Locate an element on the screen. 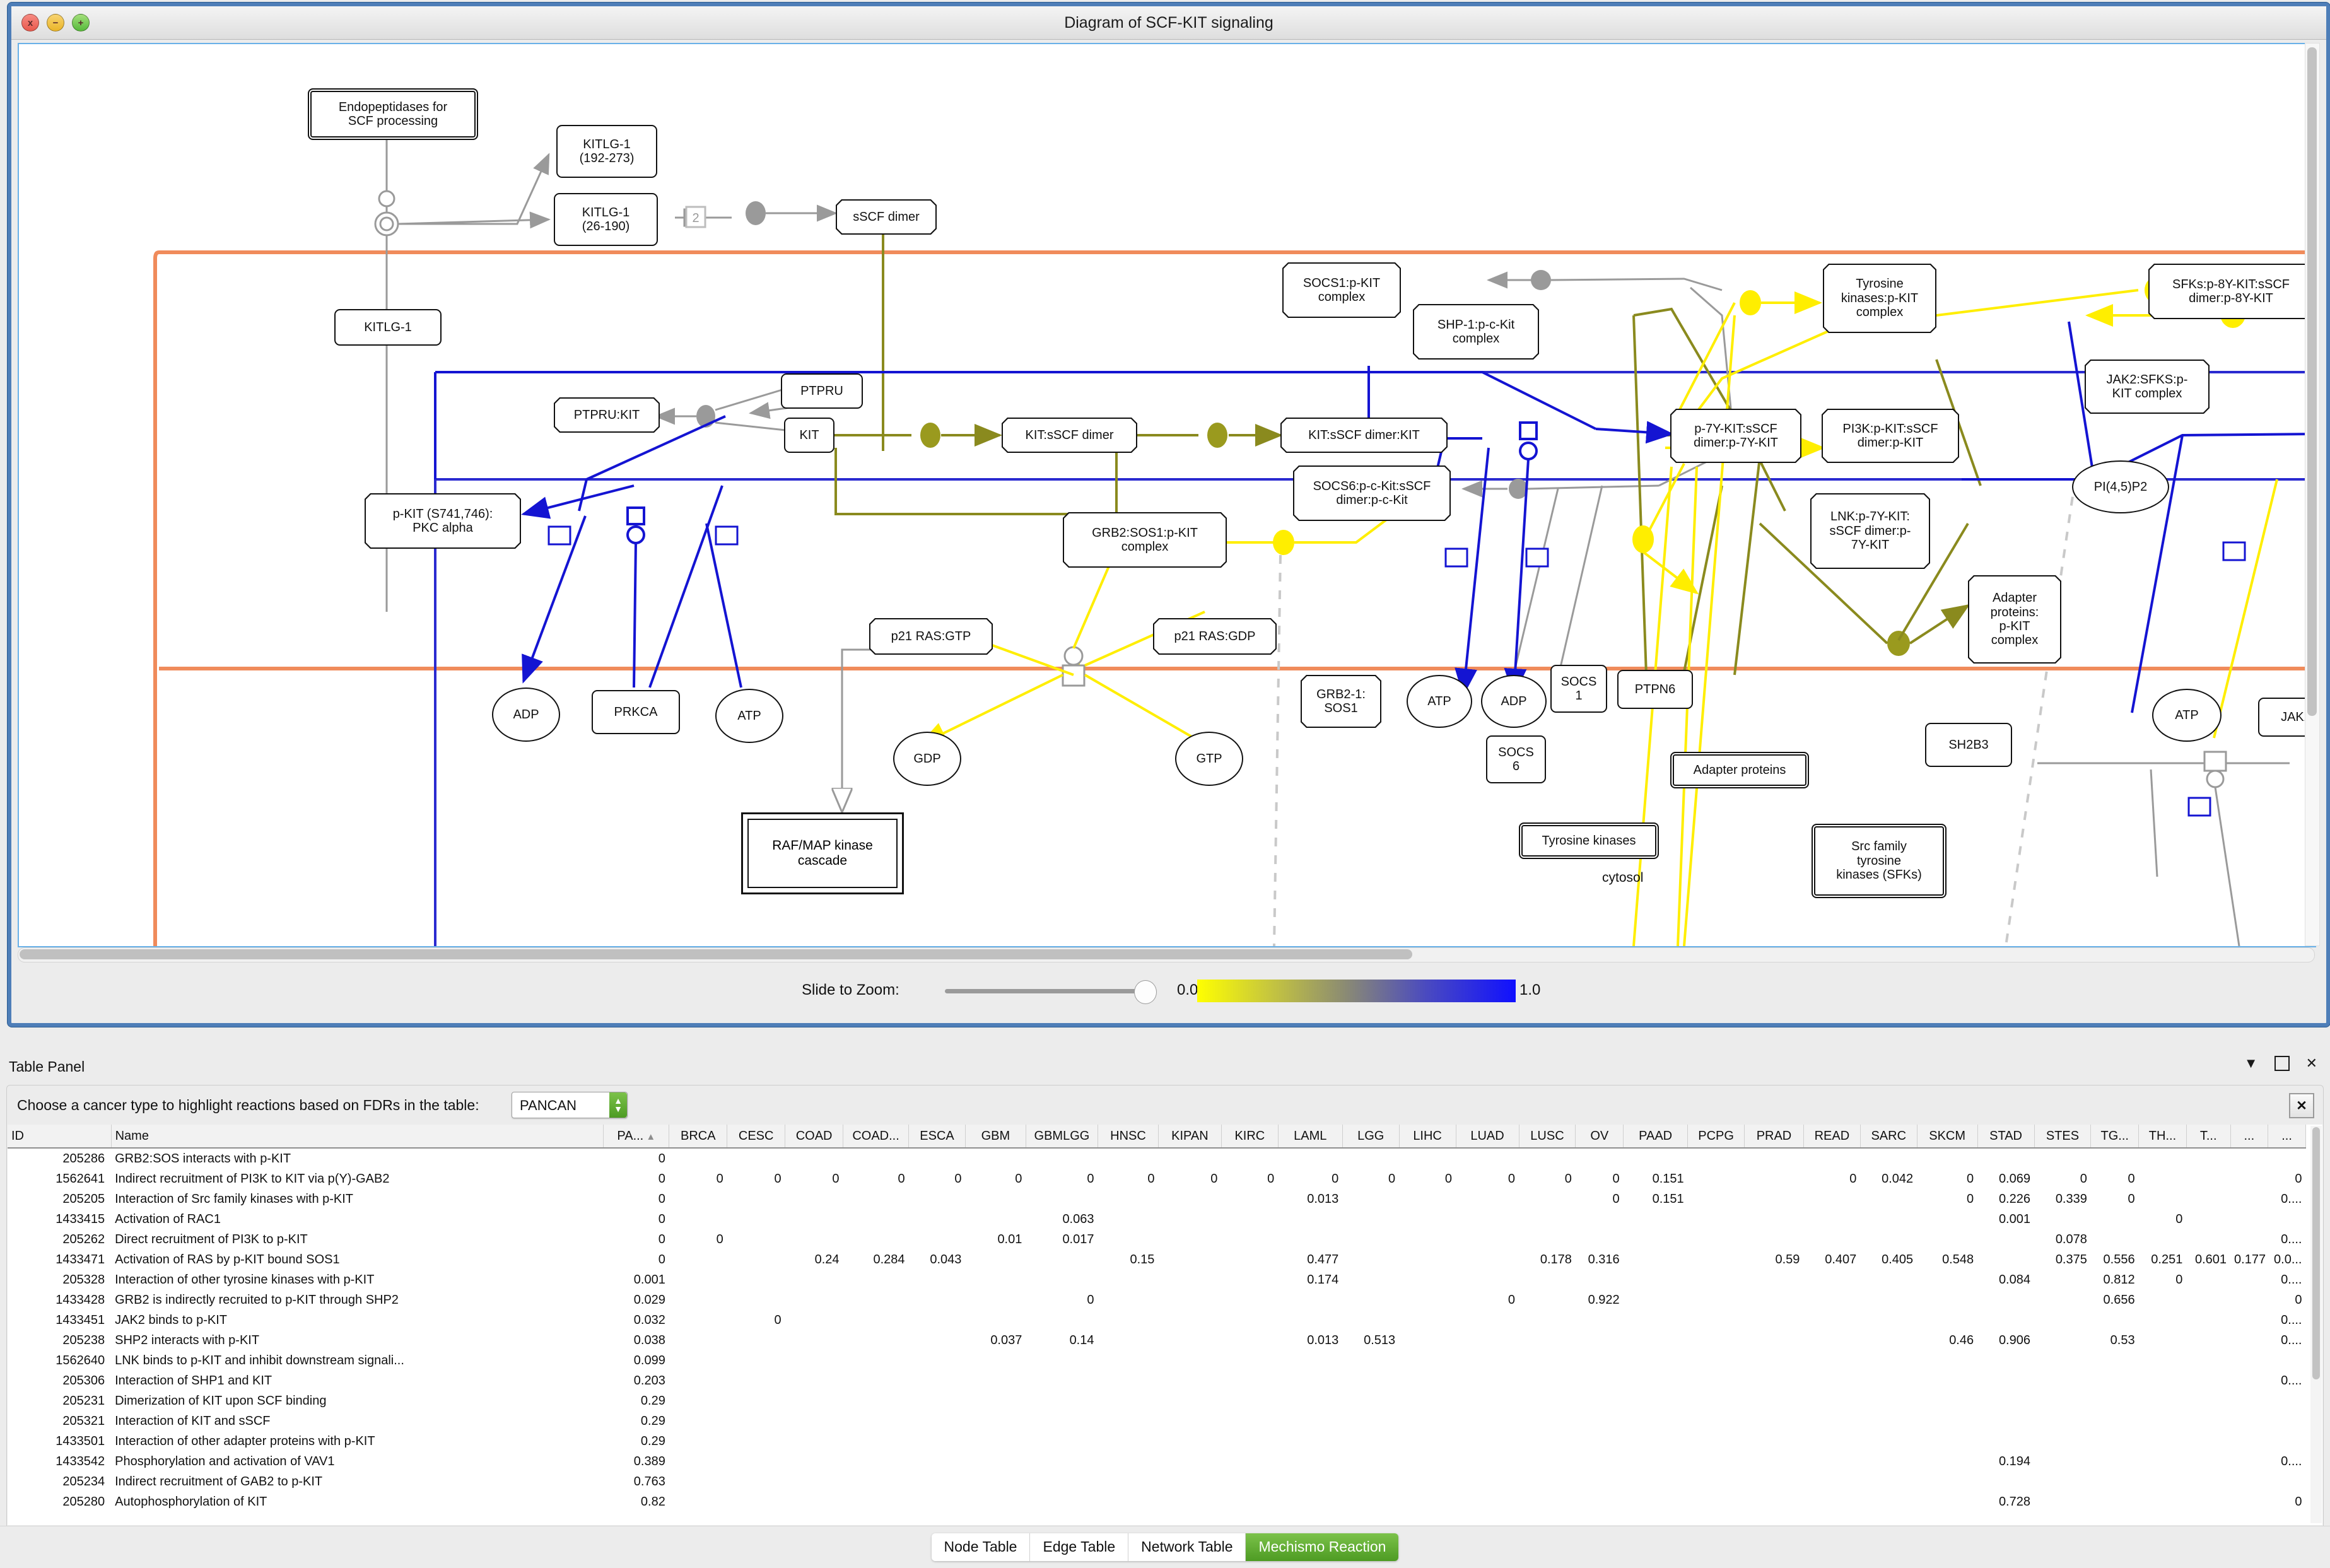 The height and width of the screenshot is (1568, 2330). table-column-header: CESC is located at coordinates (756, 1137).